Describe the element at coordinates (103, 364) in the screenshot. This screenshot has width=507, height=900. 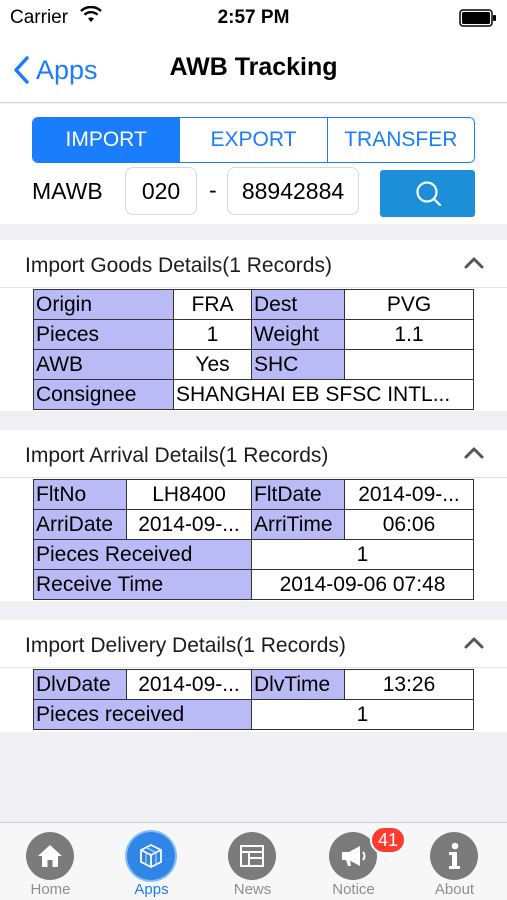
I see `awb-label: AWB` at that location.